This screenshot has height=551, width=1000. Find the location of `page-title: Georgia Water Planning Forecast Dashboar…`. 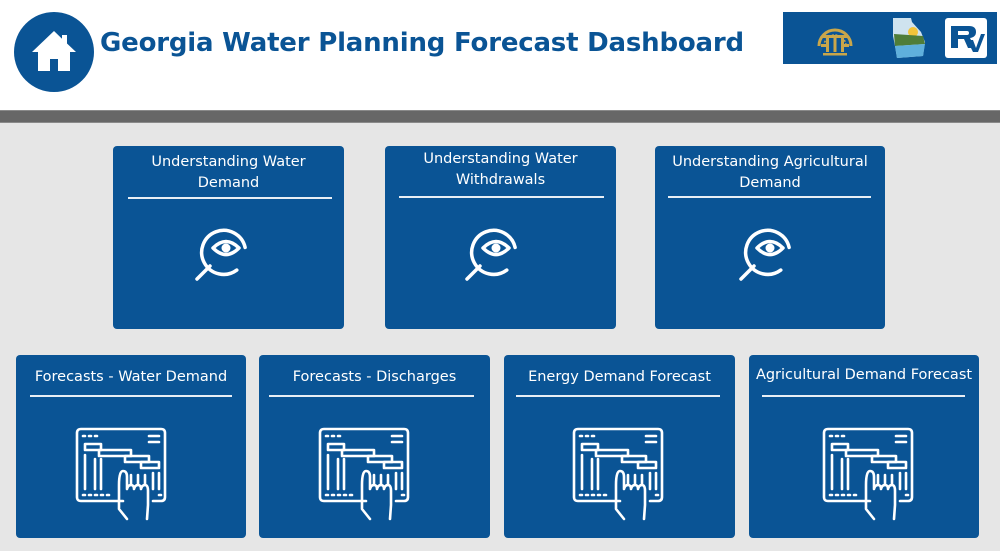

page-title: Georgia Water Planning Forecast Dashboar… is located at coordinates (422, 43).